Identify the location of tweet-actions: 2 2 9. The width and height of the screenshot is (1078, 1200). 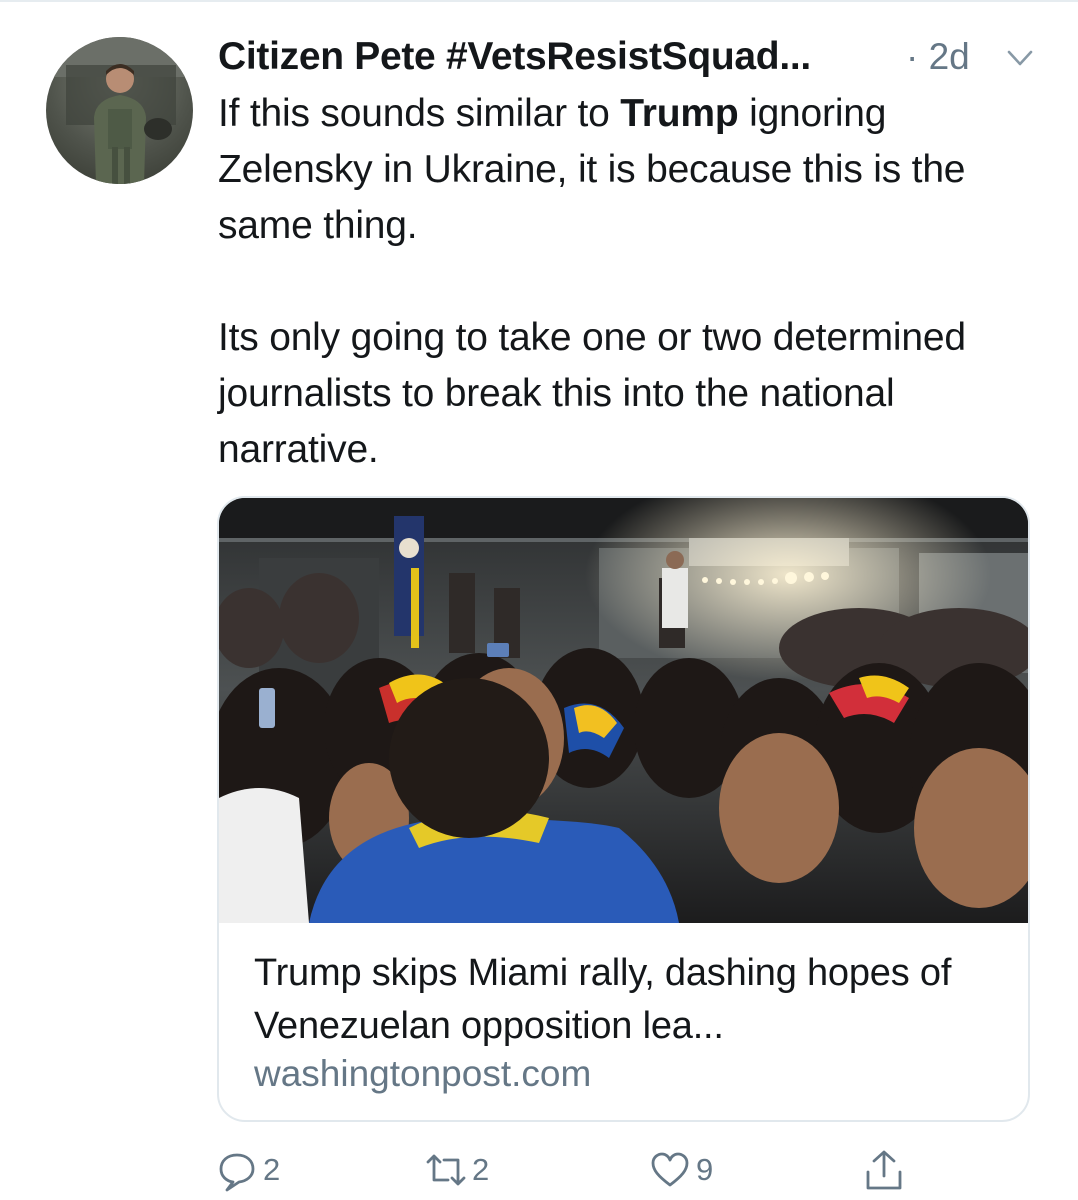
(539, 1172).